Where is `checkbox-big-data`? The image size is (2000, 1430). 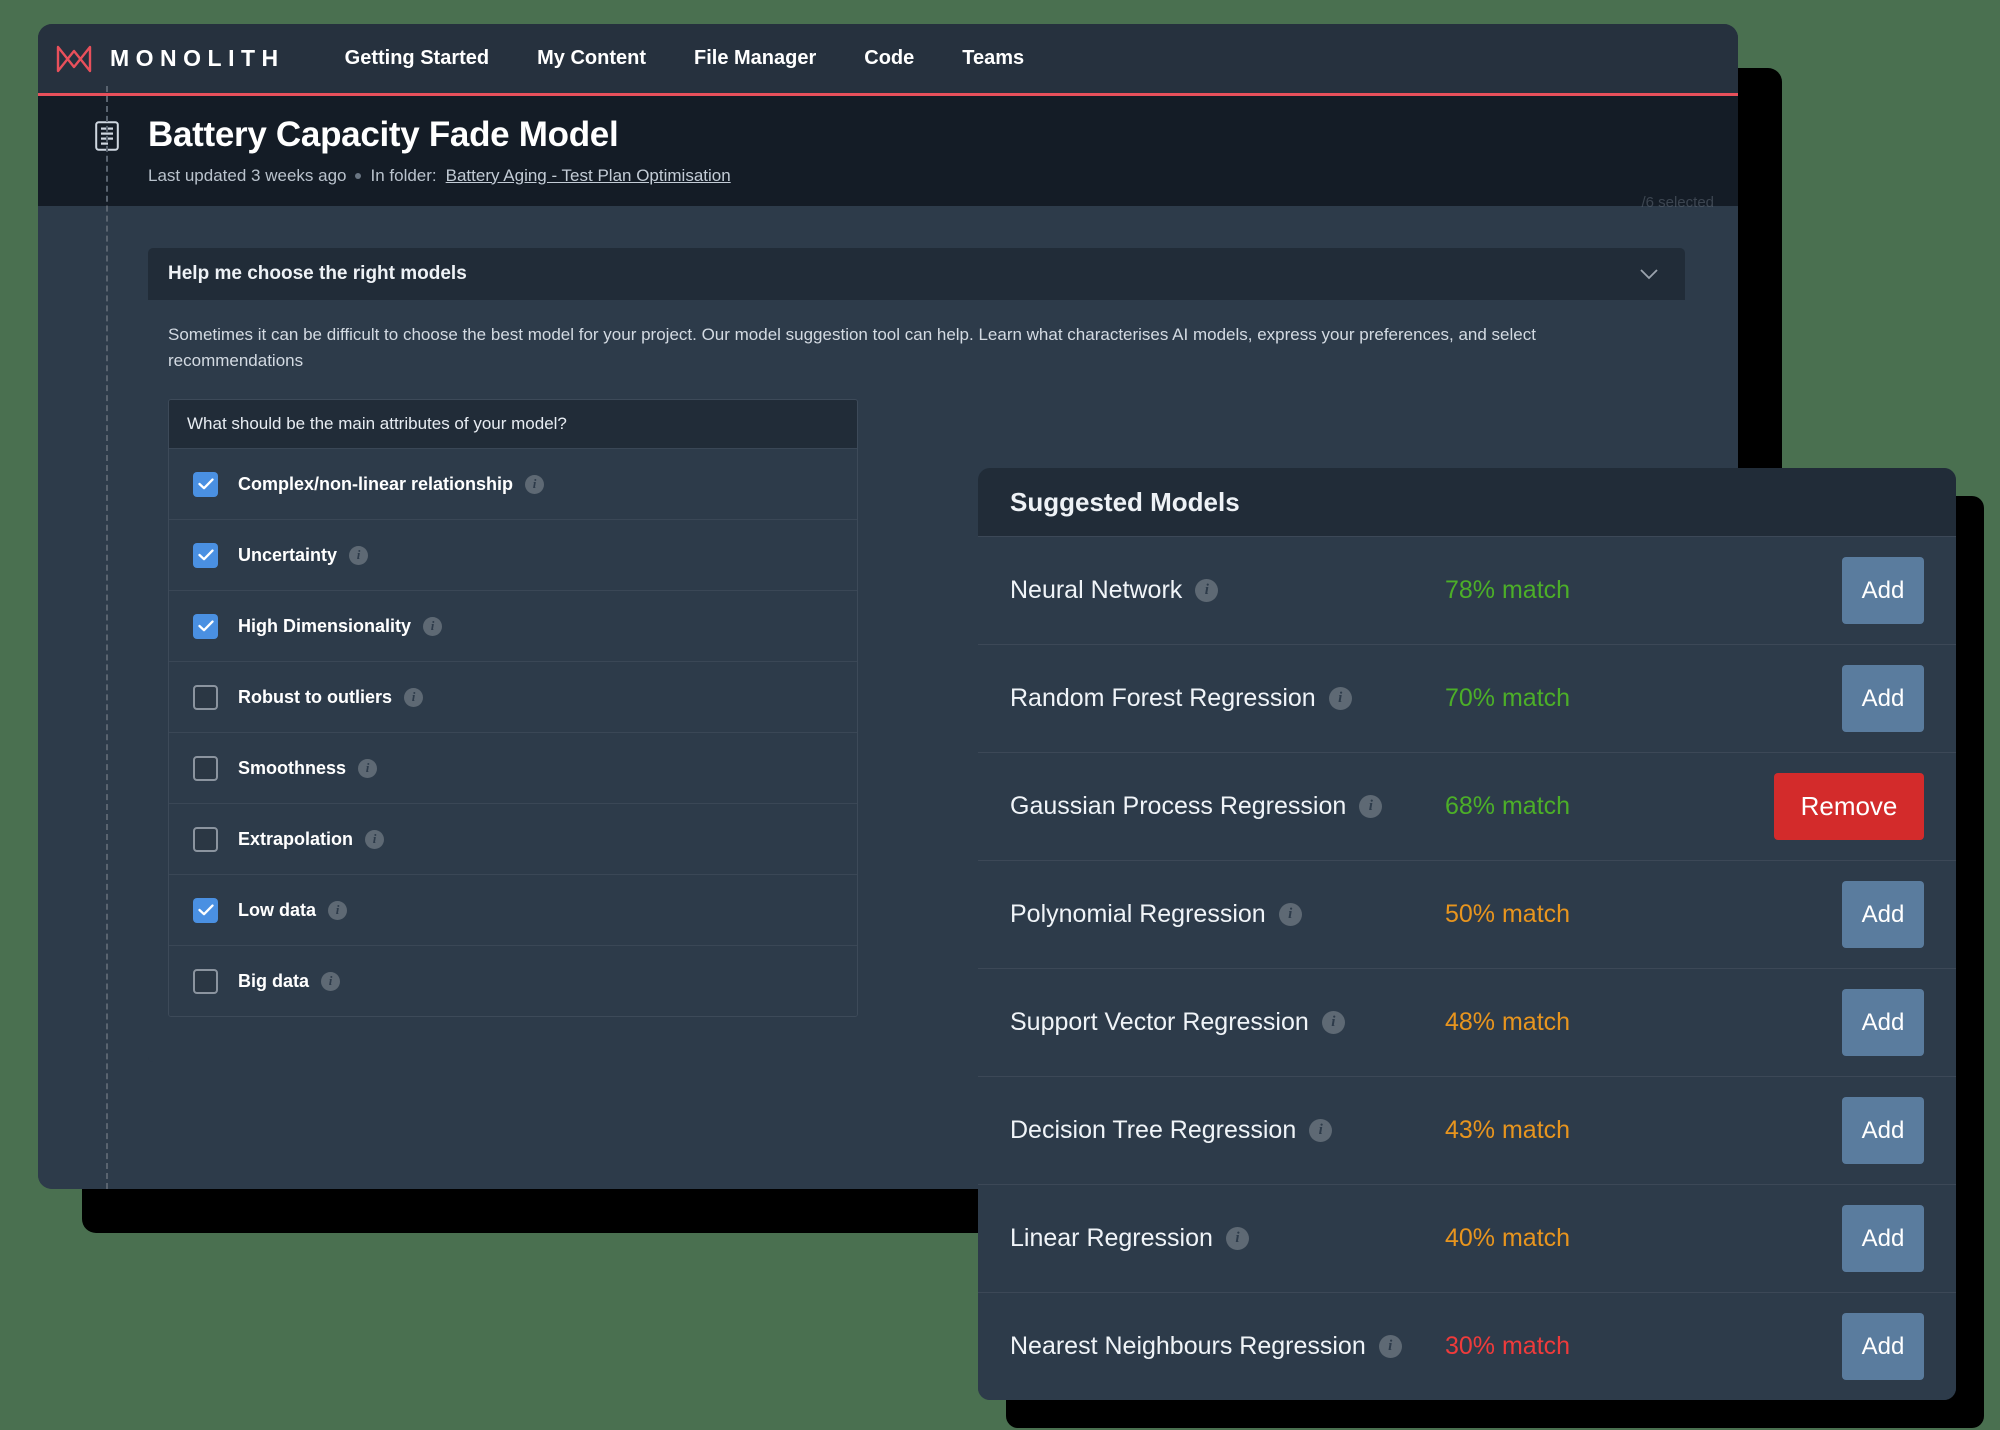
checkbox-big-data is located at coordinates (205, 981).